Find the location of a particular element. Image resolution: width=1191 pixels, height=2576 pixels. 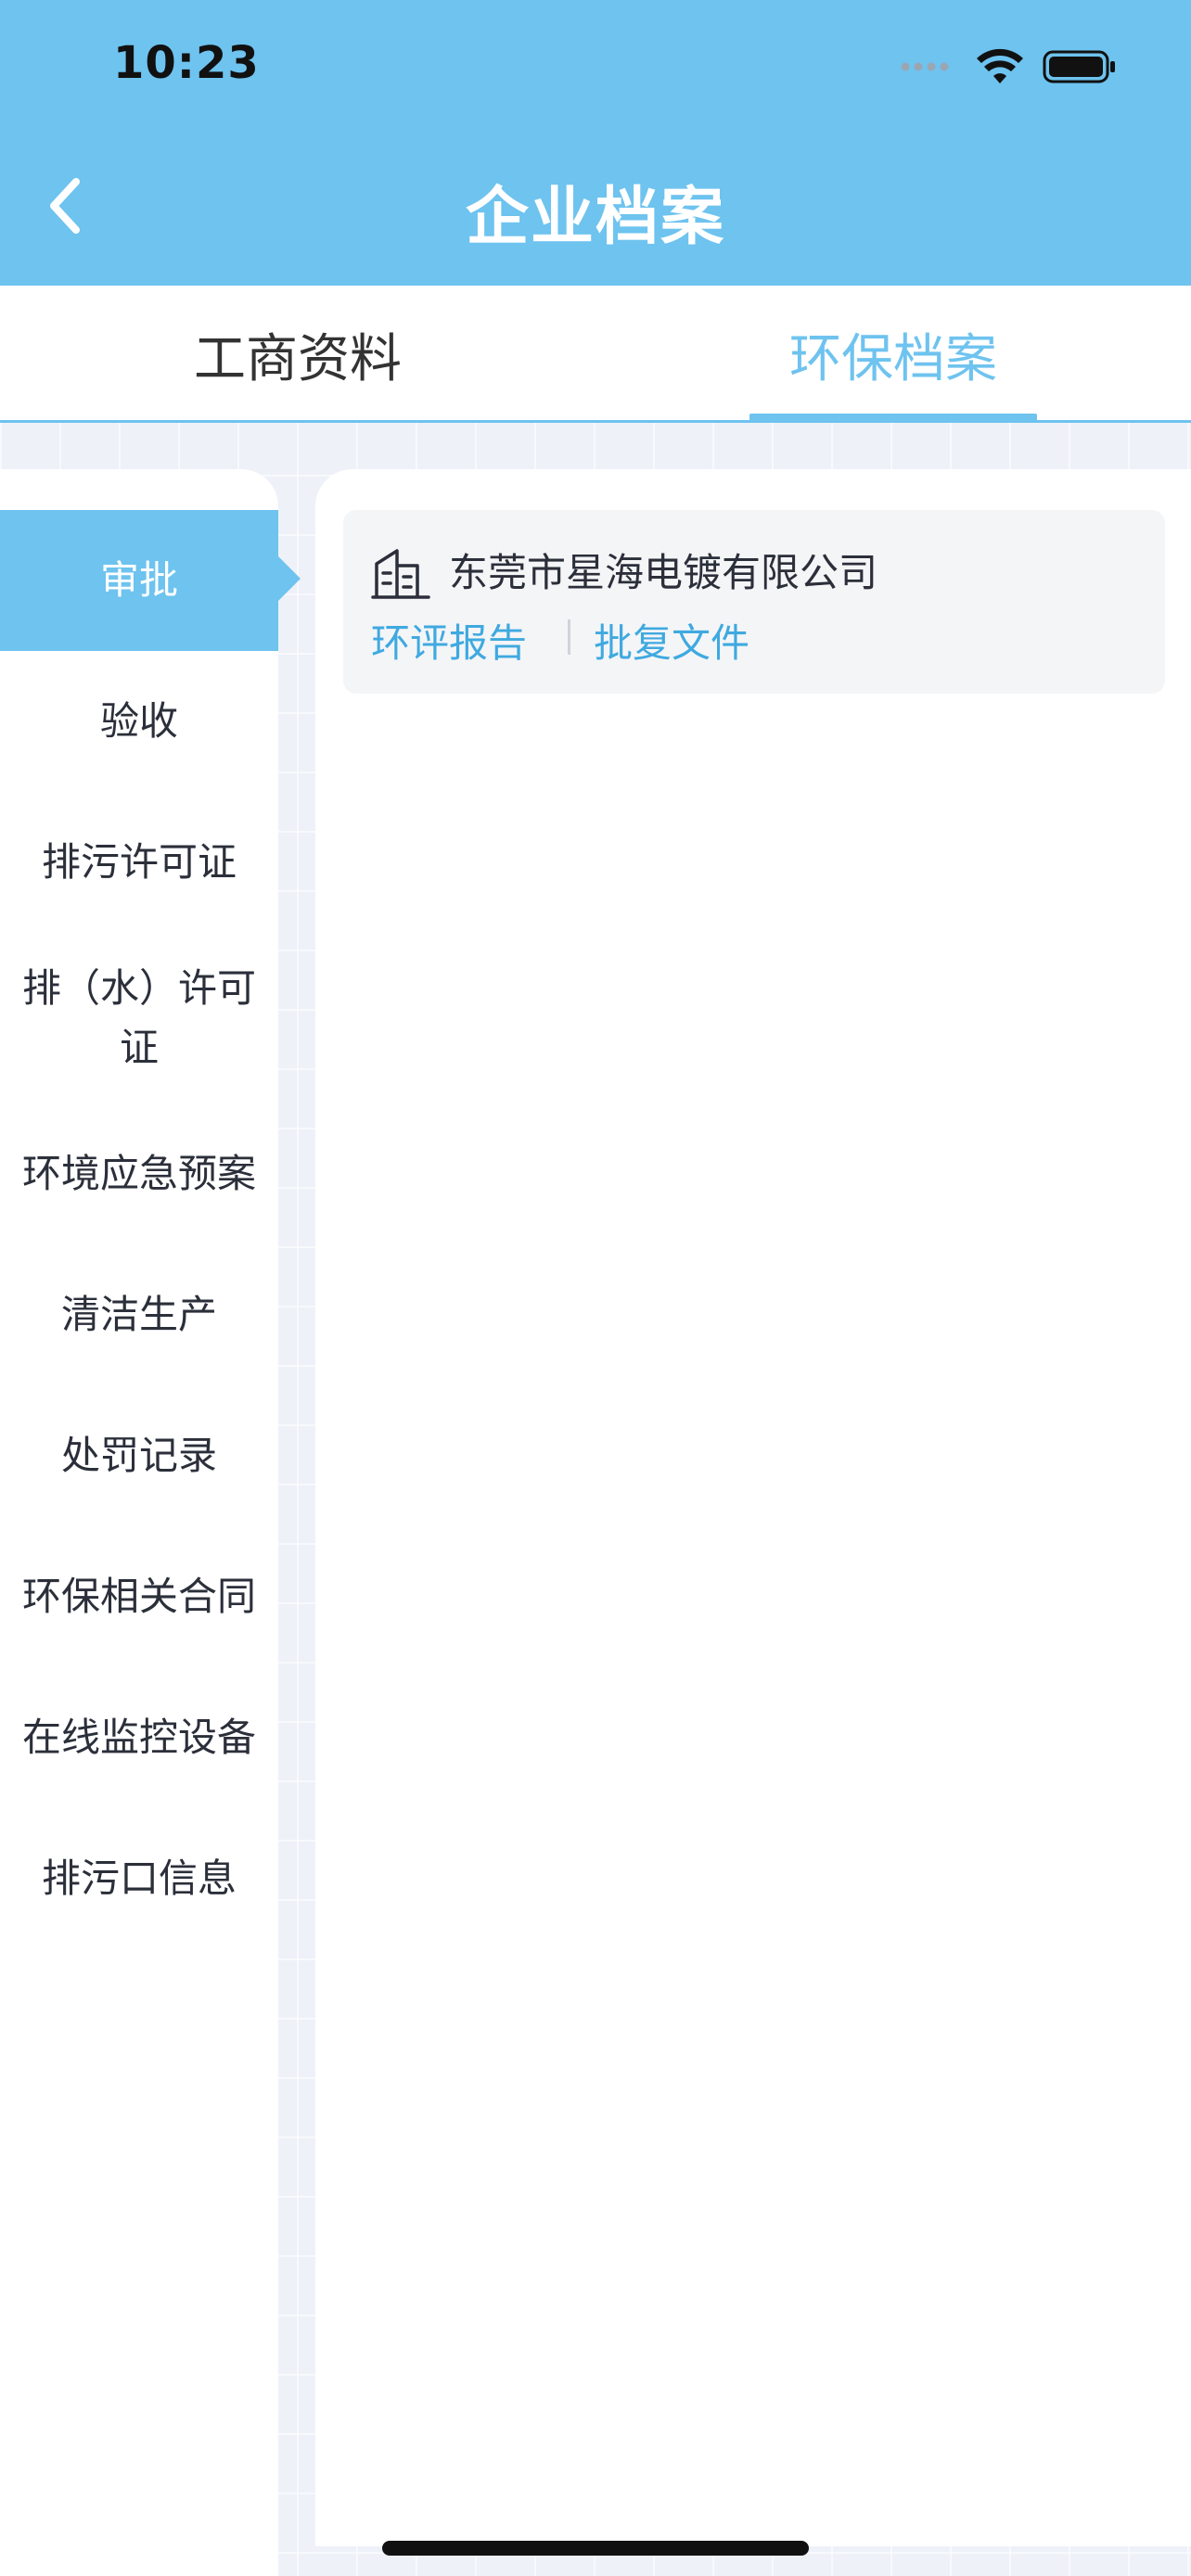

status-icons is located at coordinates (1008, 66).